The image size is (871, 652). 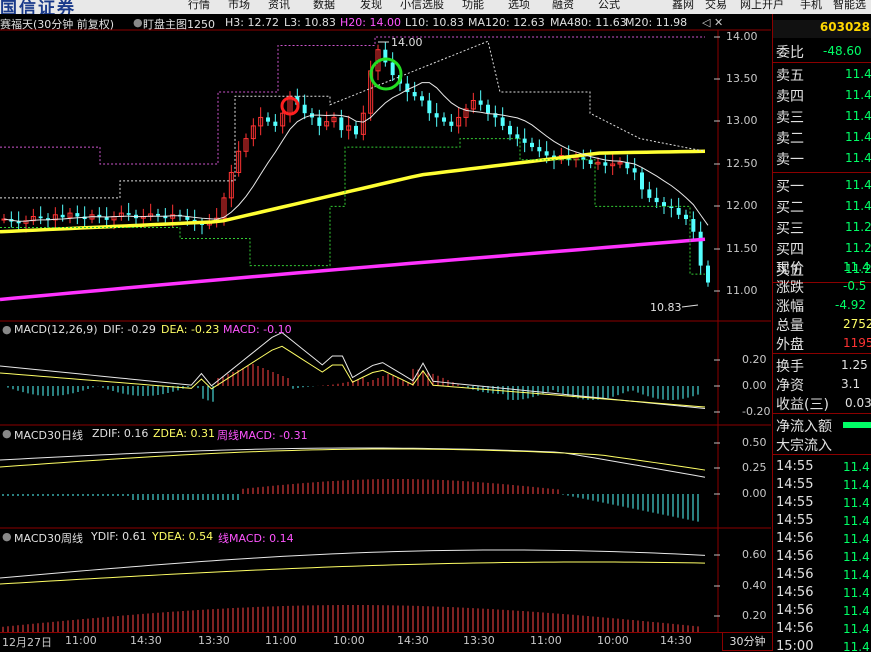 What do you see at coordinates (256, 538) in the screenshot?
I see `panel-value: 线MACD: 0.14` at bounding box center [256, 538].